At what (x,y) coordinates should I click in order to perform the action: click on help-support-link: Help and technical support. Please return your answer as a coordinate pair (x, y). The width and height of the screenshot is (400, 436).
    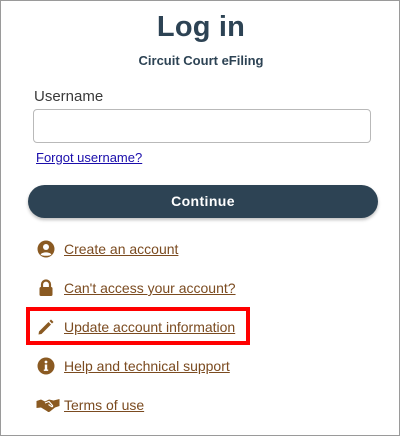
    Looking at the image, I should click on (133, 366).